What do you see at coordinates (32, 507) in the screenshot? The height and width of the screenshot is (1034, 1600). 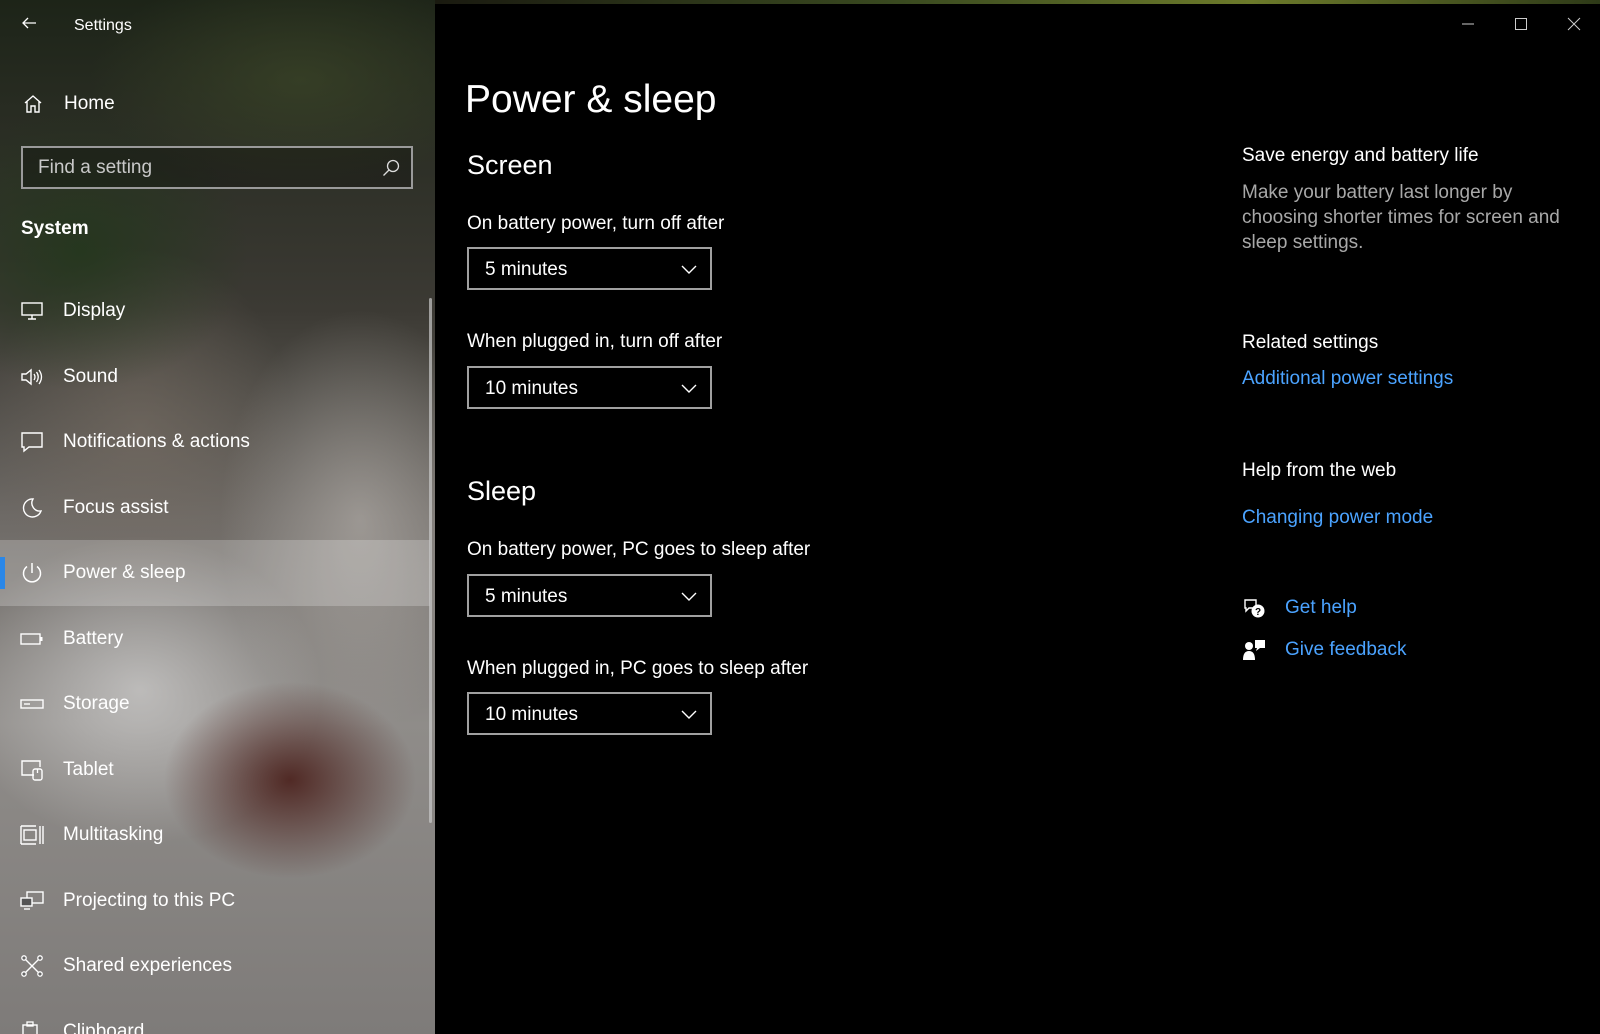 I see `moon-icon` at bounding box center [32, 507].